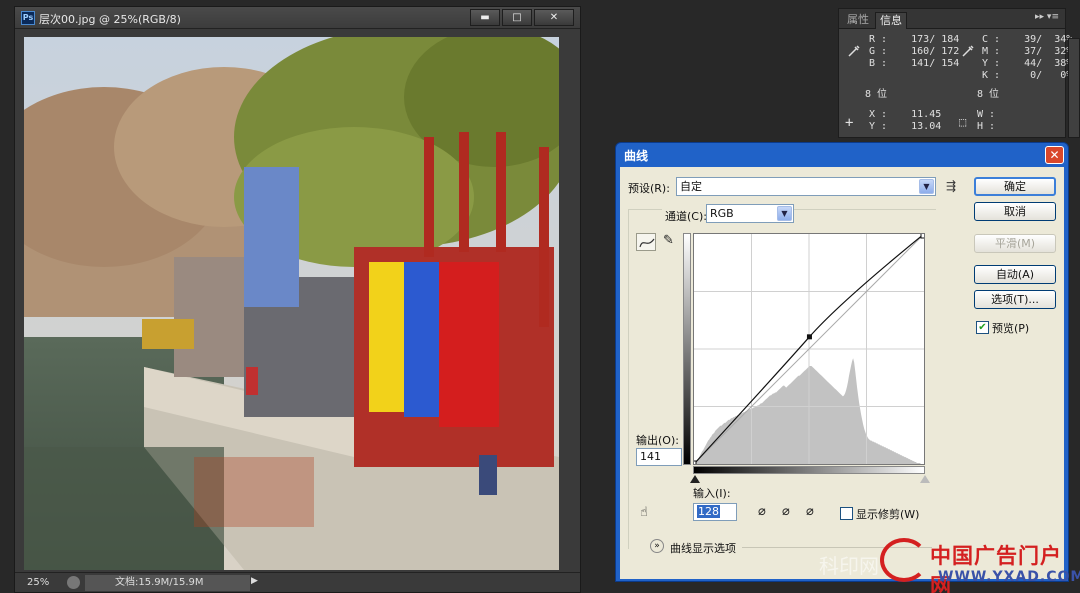 This screenshot has height=593, width=1080. What do you see at coordinates (905, 126) in the screenshot?
I see `info-y-coord: Y : 13.04` at bounding box center [905, 126].